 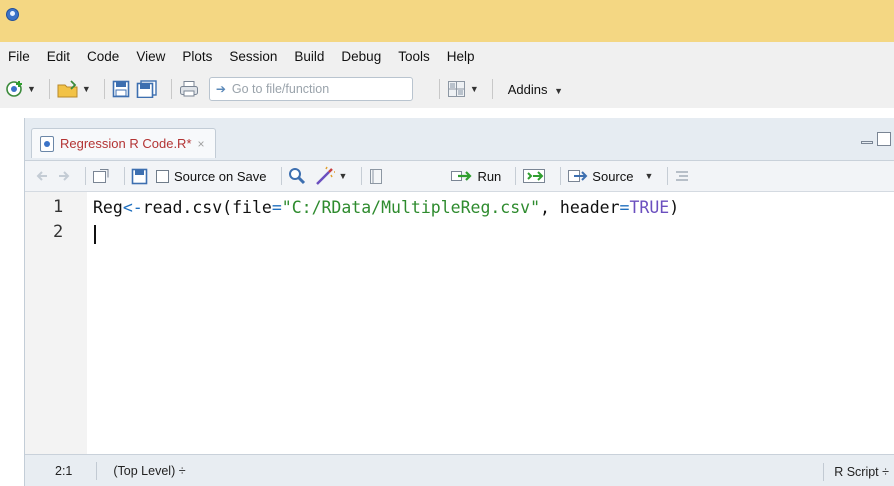 I want to click on run-button: Run, so click(x=475, y=176).